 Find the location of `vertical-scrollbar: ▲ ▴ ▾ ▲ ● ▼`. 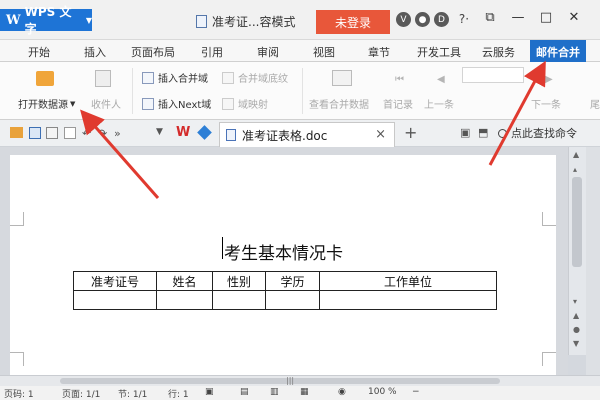

vertical-scrollbar: ▲ ▴ ▾ ▲ ● ▼ is located at coordinates (577, 251).